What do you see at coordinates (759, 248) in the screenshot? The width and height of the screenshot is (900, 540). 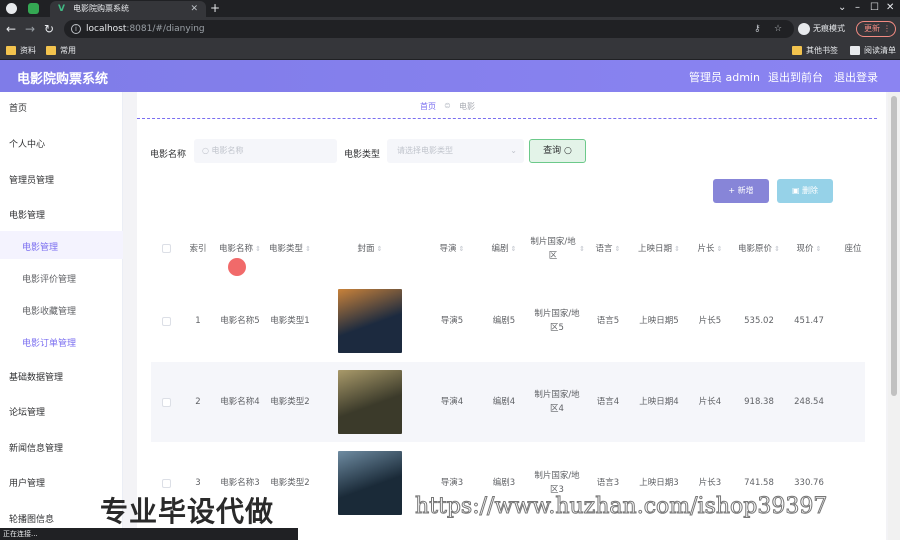 I see `column-header-original-price: 电影原价 ⇕` at bounding box center [759, 248].